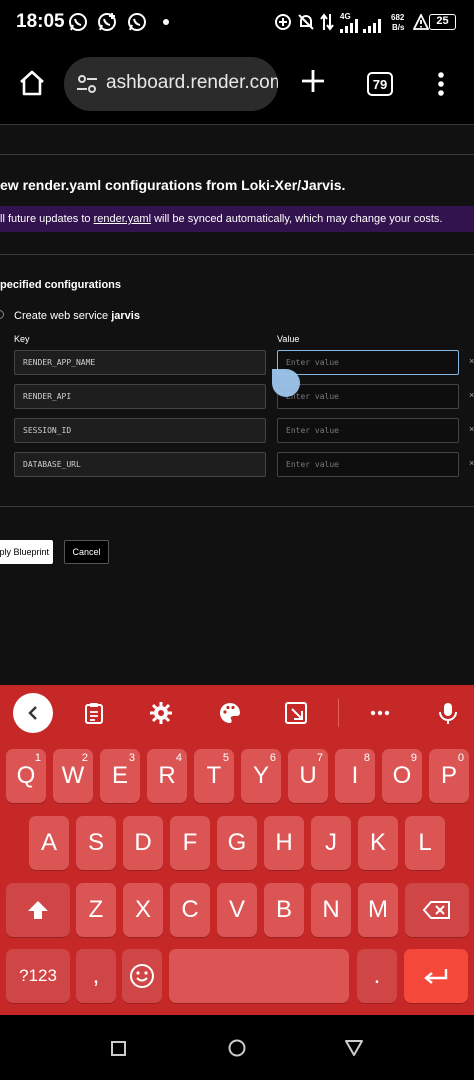  I want to click on key-label: R, so click(167, 775).